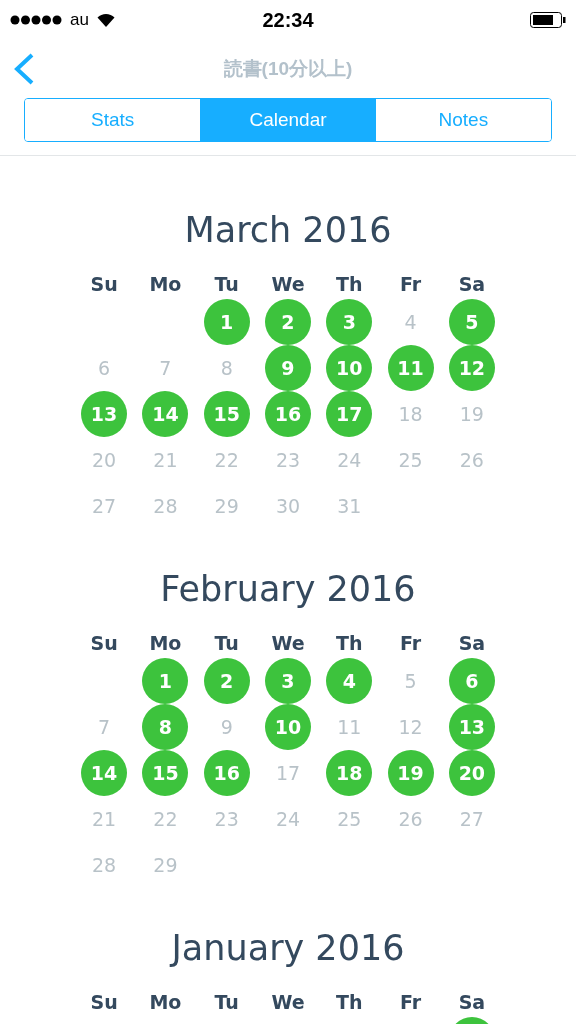 Image resolution: width=576 pixels, height=1024 pixels. What do you see at coordinates (165, 727) in the screenshot?
I see `completed-day: 8` at bounding box center [165, 727].